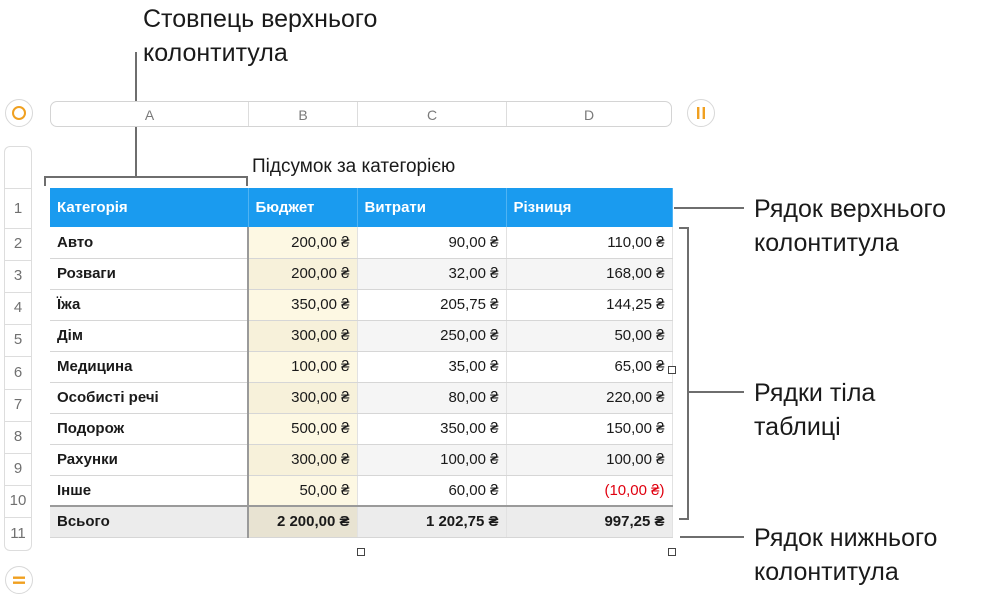 This screenshot has width=993, height=603. I want to click on column-letters-bar: A B C D, so click(361, 114).